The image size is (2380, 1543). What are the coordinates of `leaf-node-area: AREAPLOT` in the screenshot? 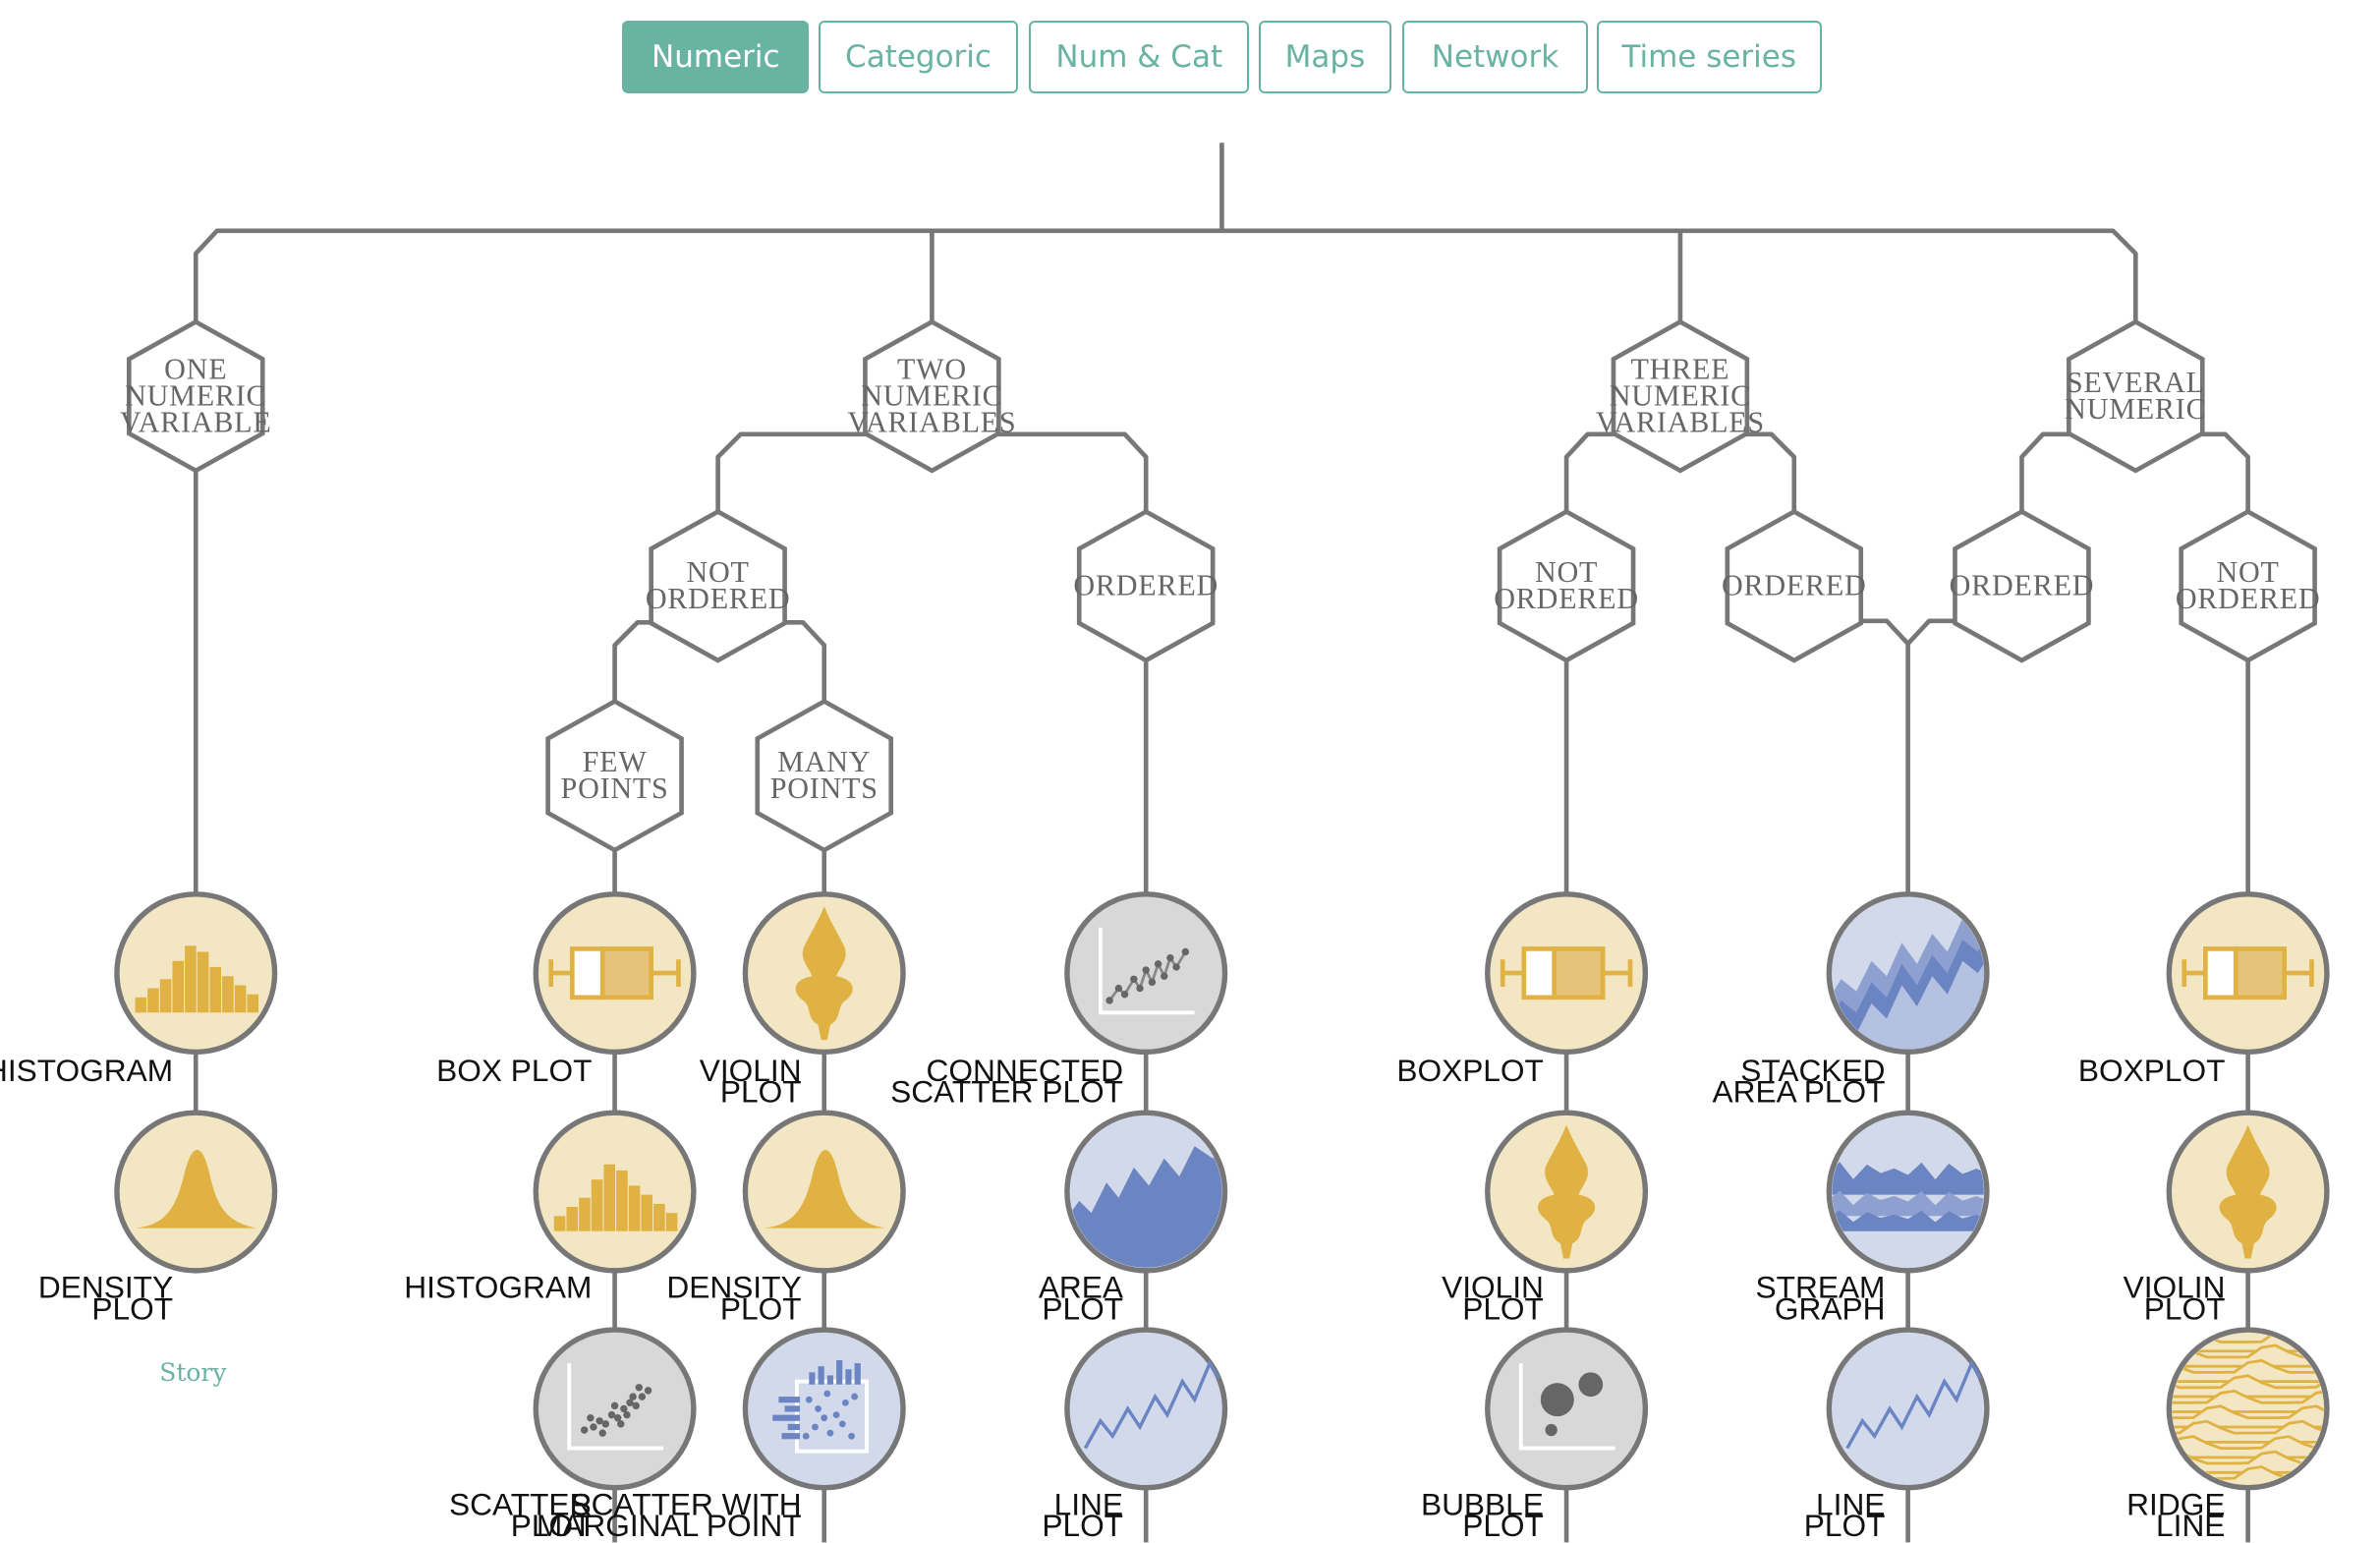 It's located at (1133, 1218).